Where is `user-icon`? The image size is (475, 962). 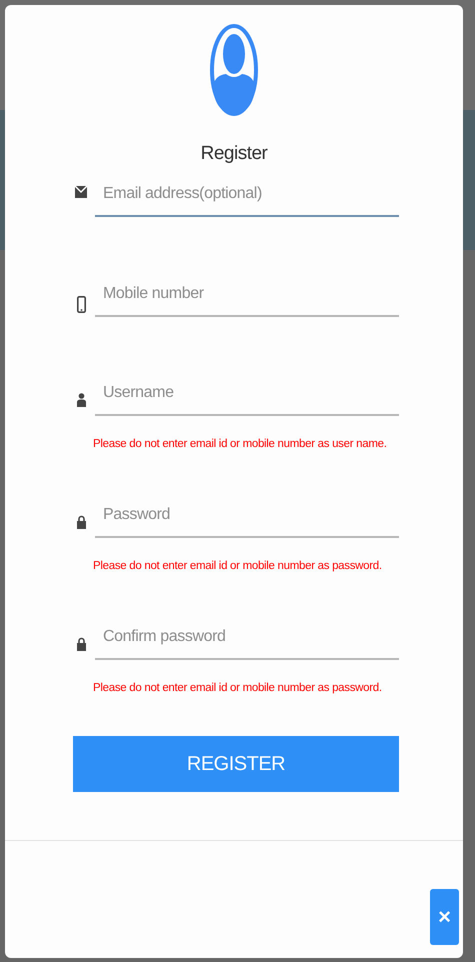
user-icon is located at coordinates (81, 400).